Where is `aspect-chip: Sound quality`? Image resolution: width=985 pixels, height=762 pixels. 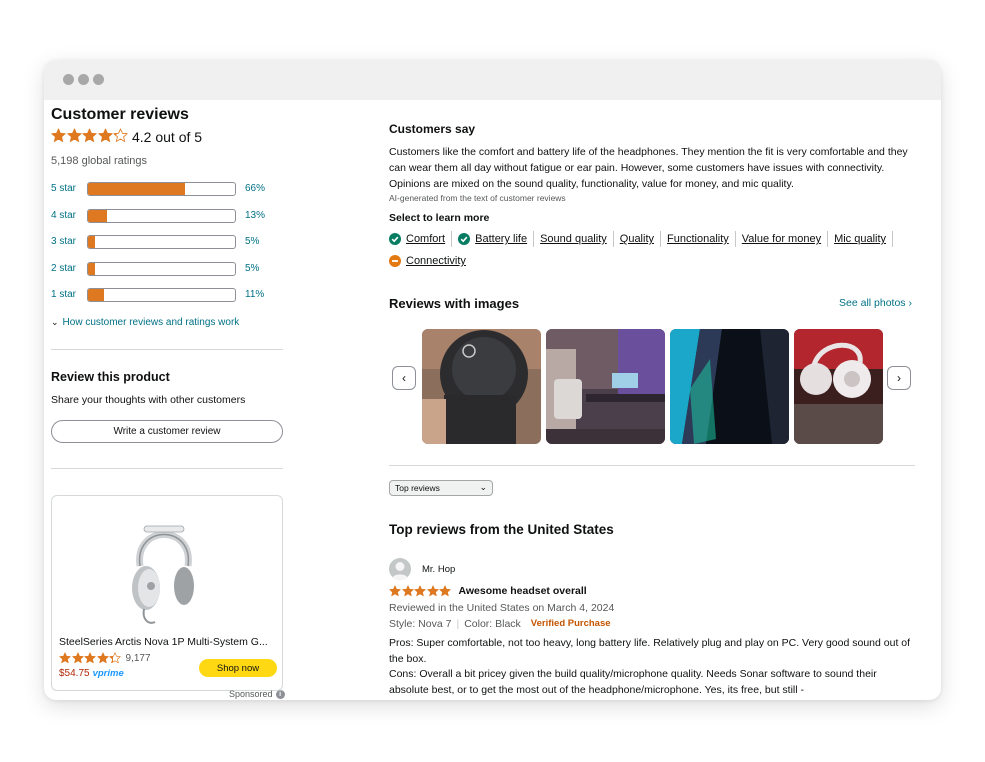
aspect-chip: Sound quality is located at coordinates (577, 239).